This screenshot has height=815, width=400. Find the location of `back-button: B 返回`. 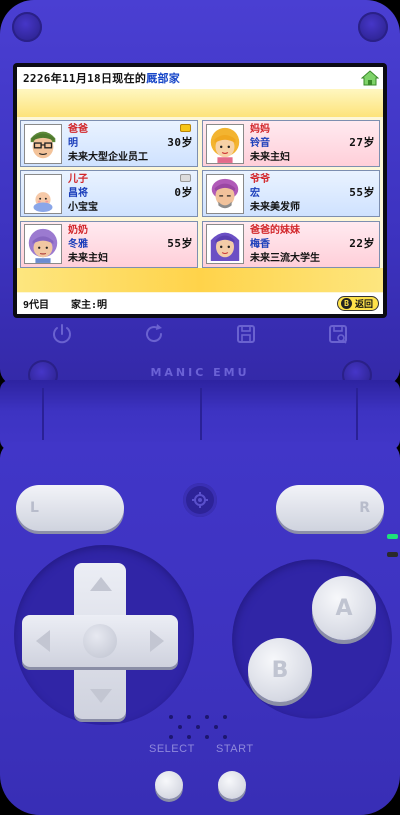

back-button: B 返回 is located at coordinates (357, 303).